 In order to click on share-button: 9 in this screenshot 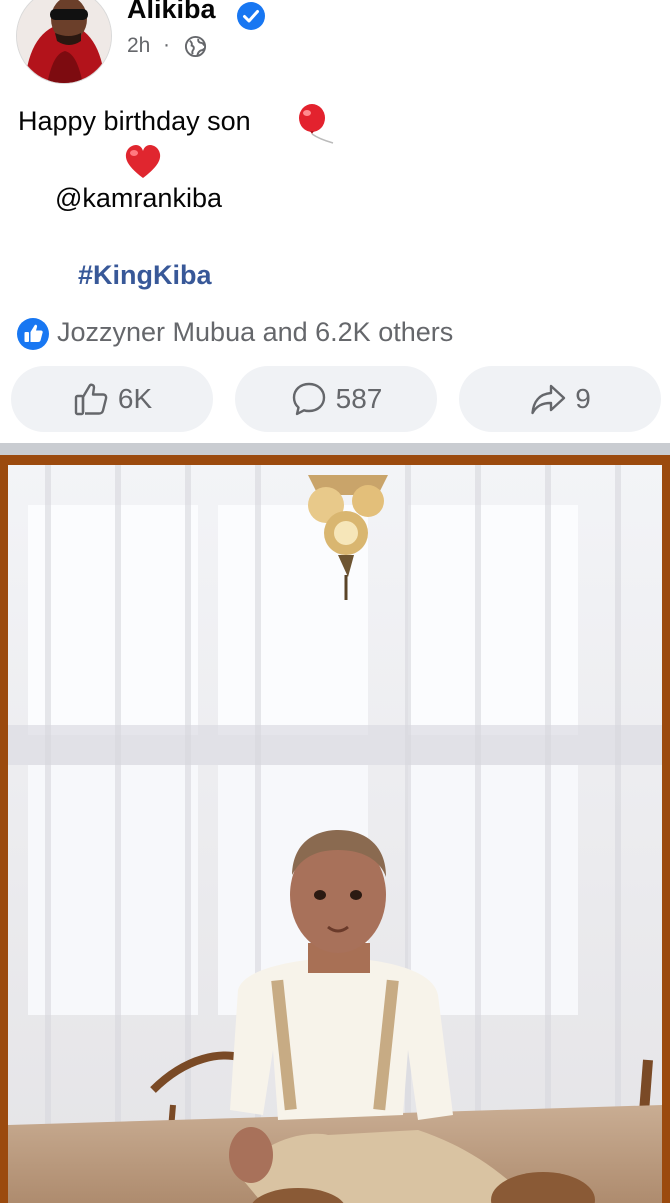, I will do `click(560, 399)`.